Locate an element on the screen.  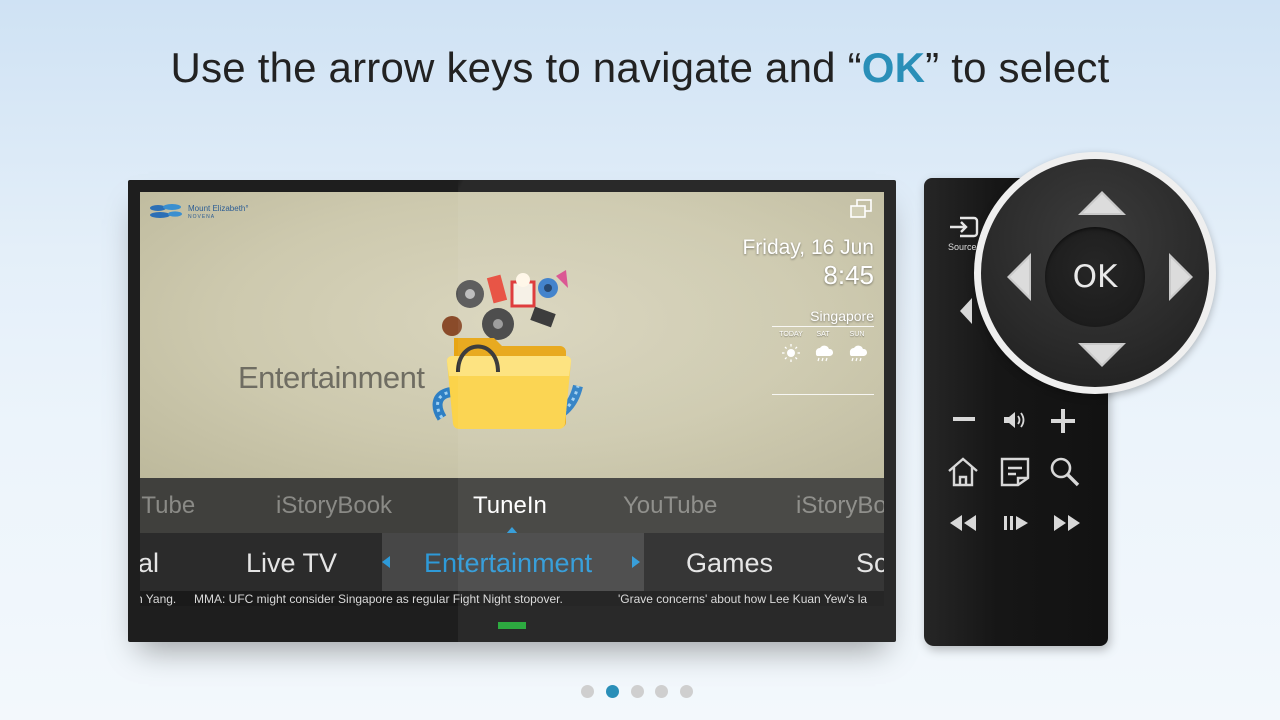
arrow-right-icon is located at coordinates (1181, 277).